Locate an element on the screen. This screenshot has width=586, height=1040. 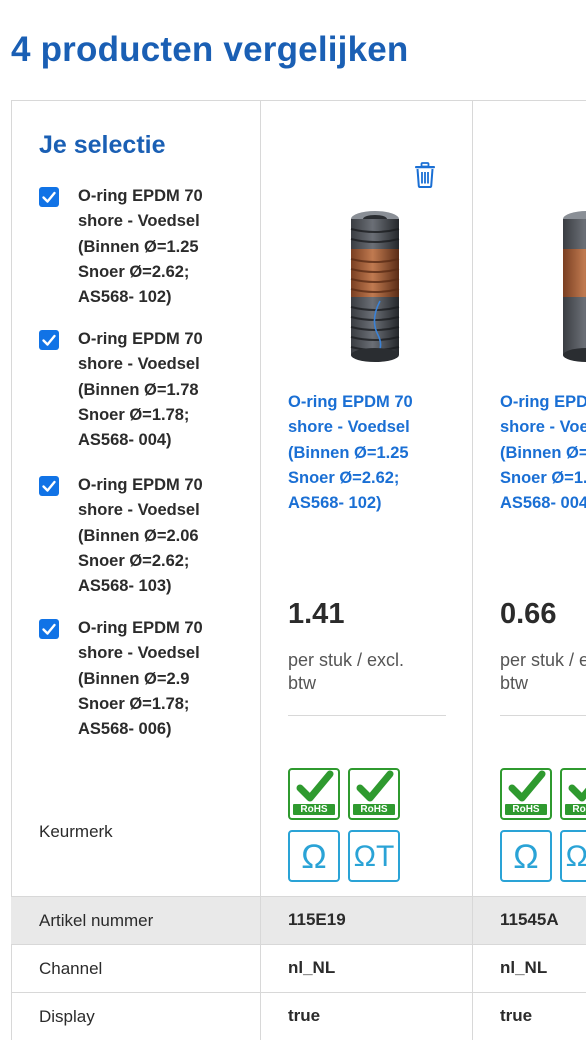
page-title: 4 producten vergelijken is located at coordinates (210, 49).